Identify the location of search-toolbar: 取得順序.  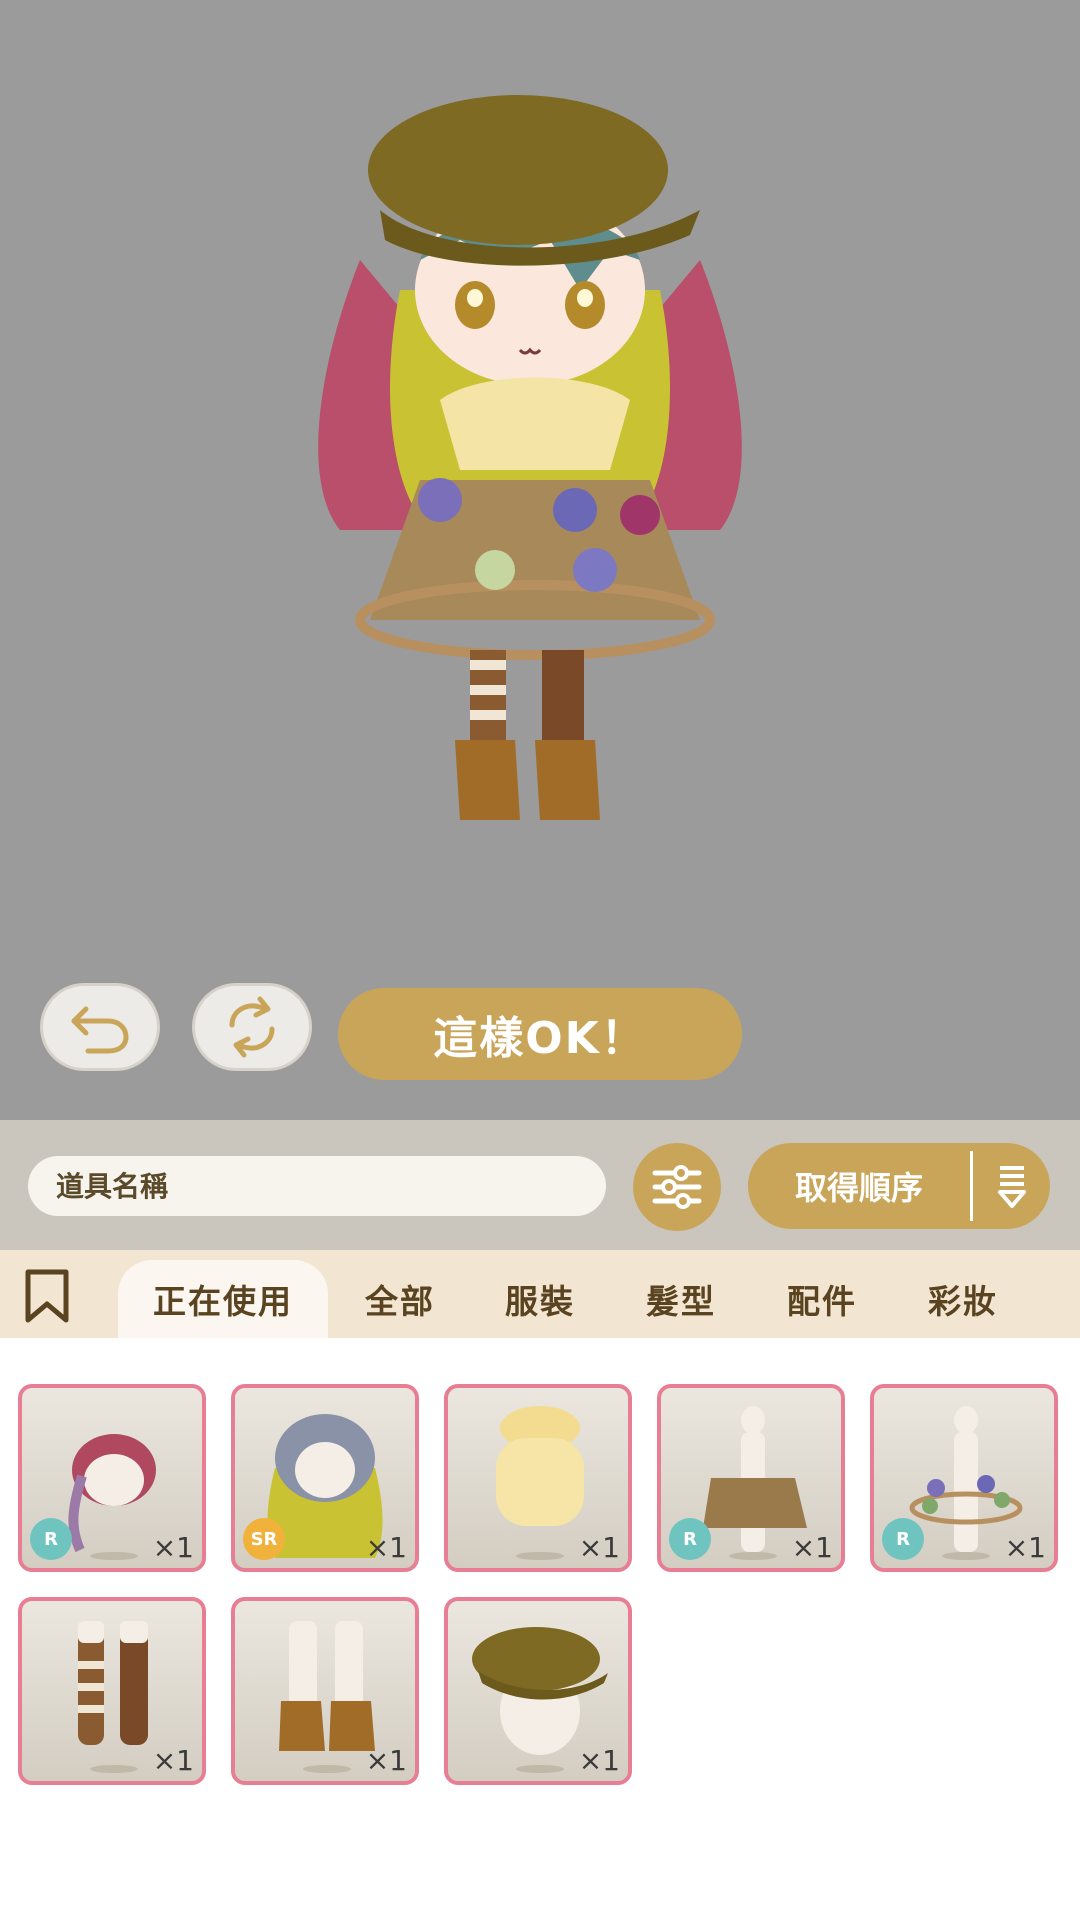
(540, 1185).